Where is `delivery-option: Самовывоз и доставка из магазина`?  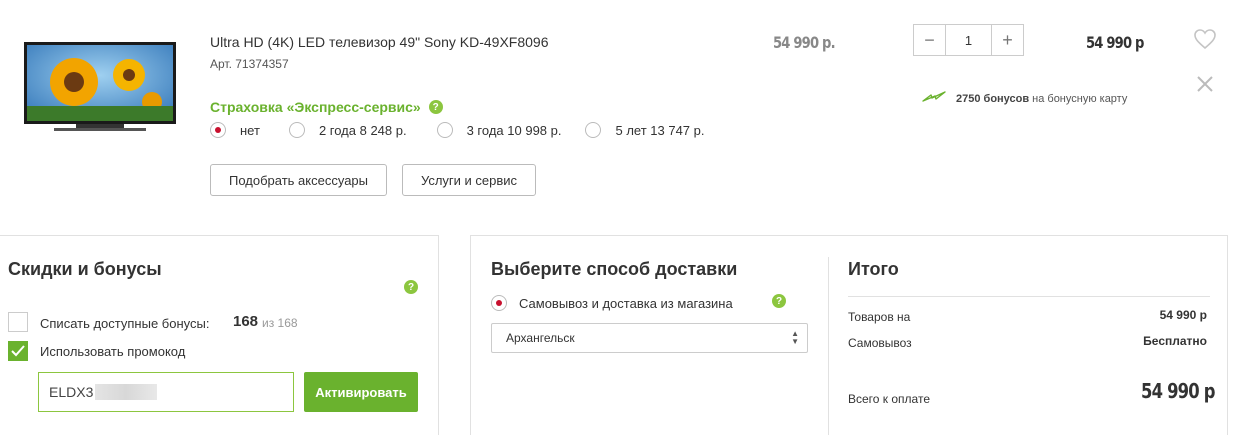
delivery-option: Самовывоз и доставка из магазина is located at coordinates (612, 303).